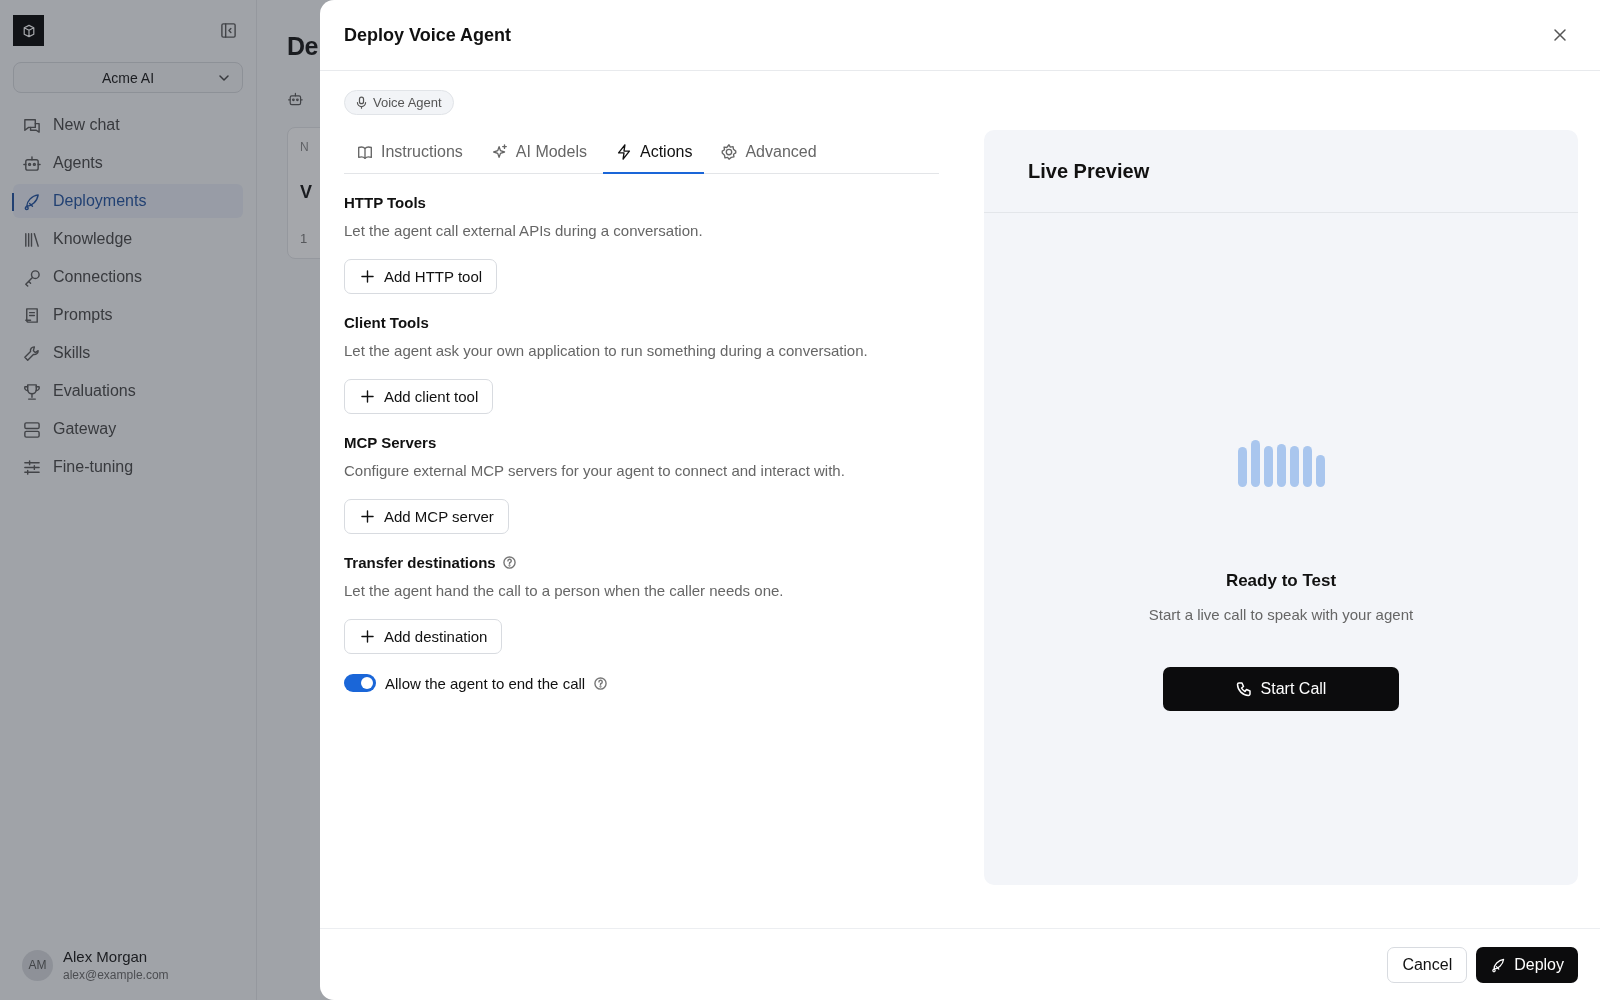  I want to click on wrench-icon, so click(31, 353).